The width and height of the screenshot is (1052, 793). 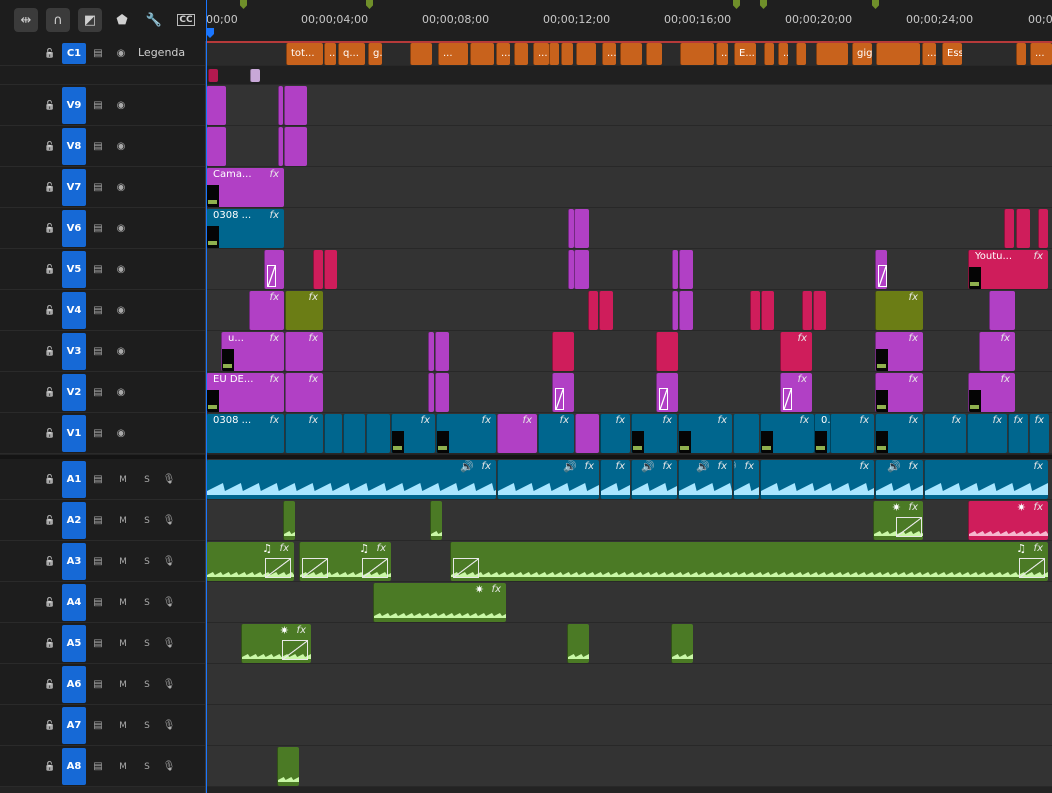 What do you see at coordinates (90, 20) in the screenshot?
I see `linked-selection-button: ◩` at bounding box center [90, 20].